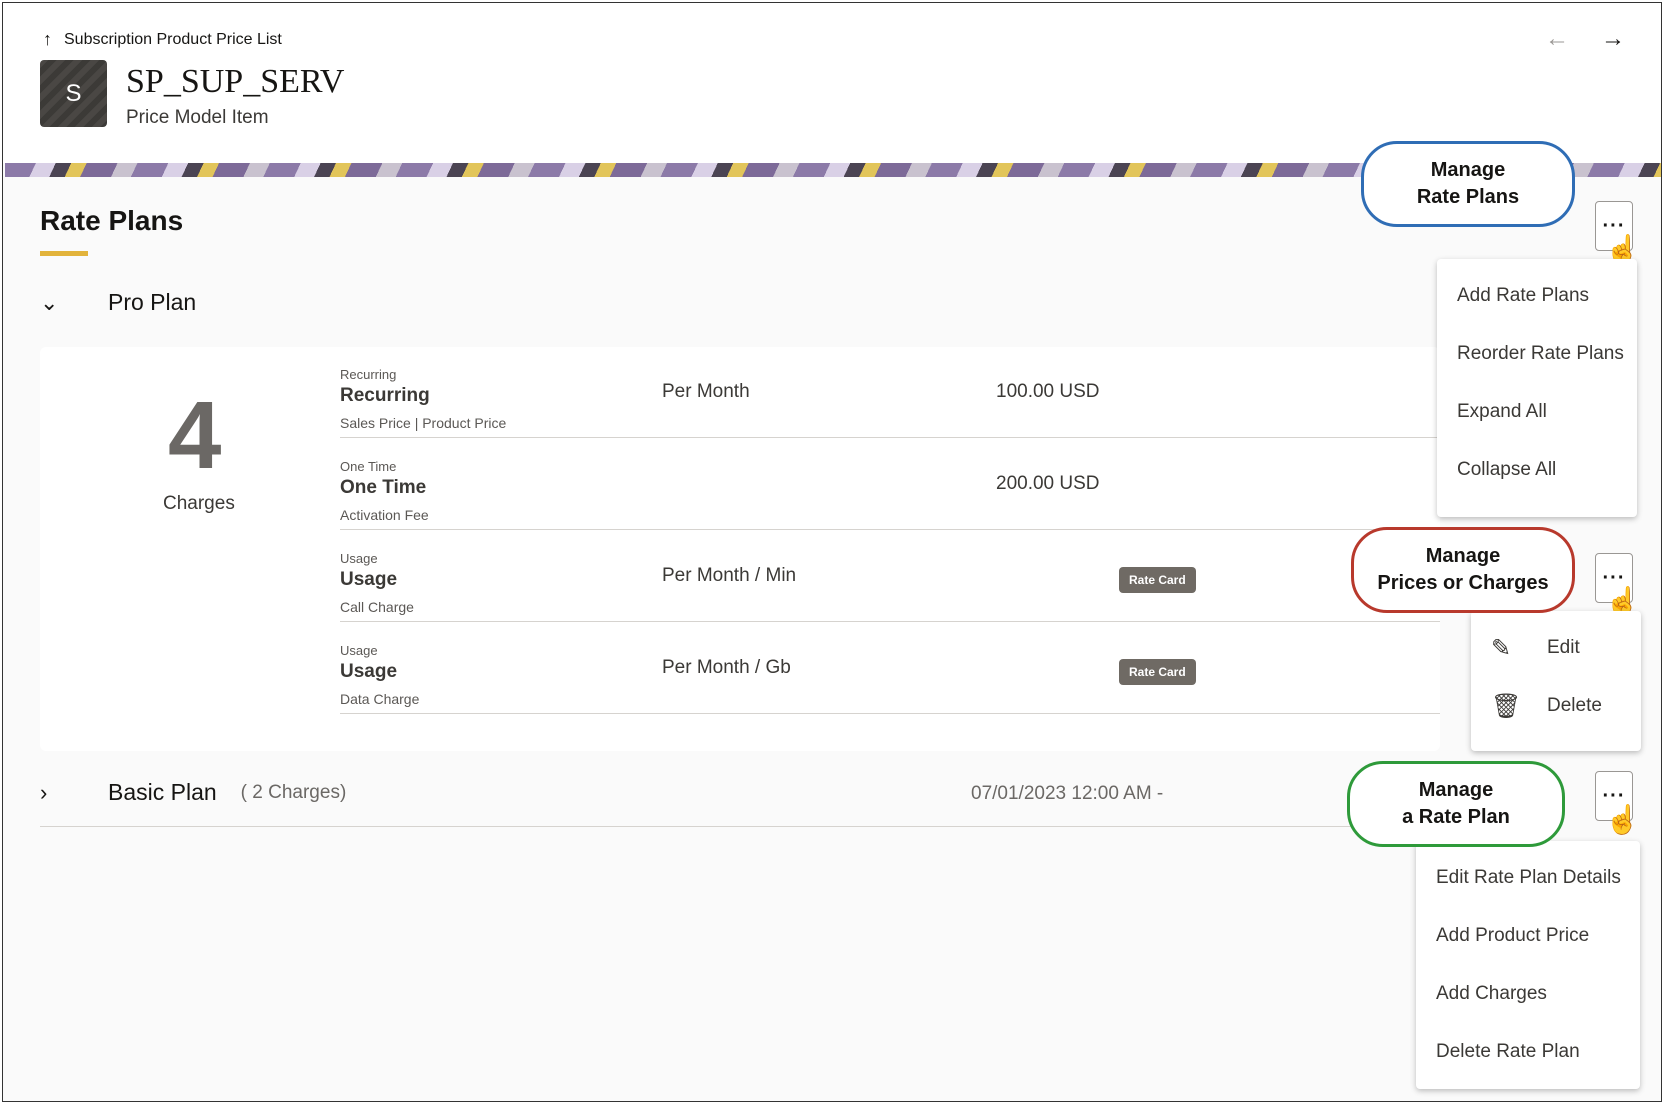 The height and width of the screenshot is (1106, 1666). Describe the element at coordinates (1537, 470) in the screenshot. I see `menu-item: Collapse All` at that location.